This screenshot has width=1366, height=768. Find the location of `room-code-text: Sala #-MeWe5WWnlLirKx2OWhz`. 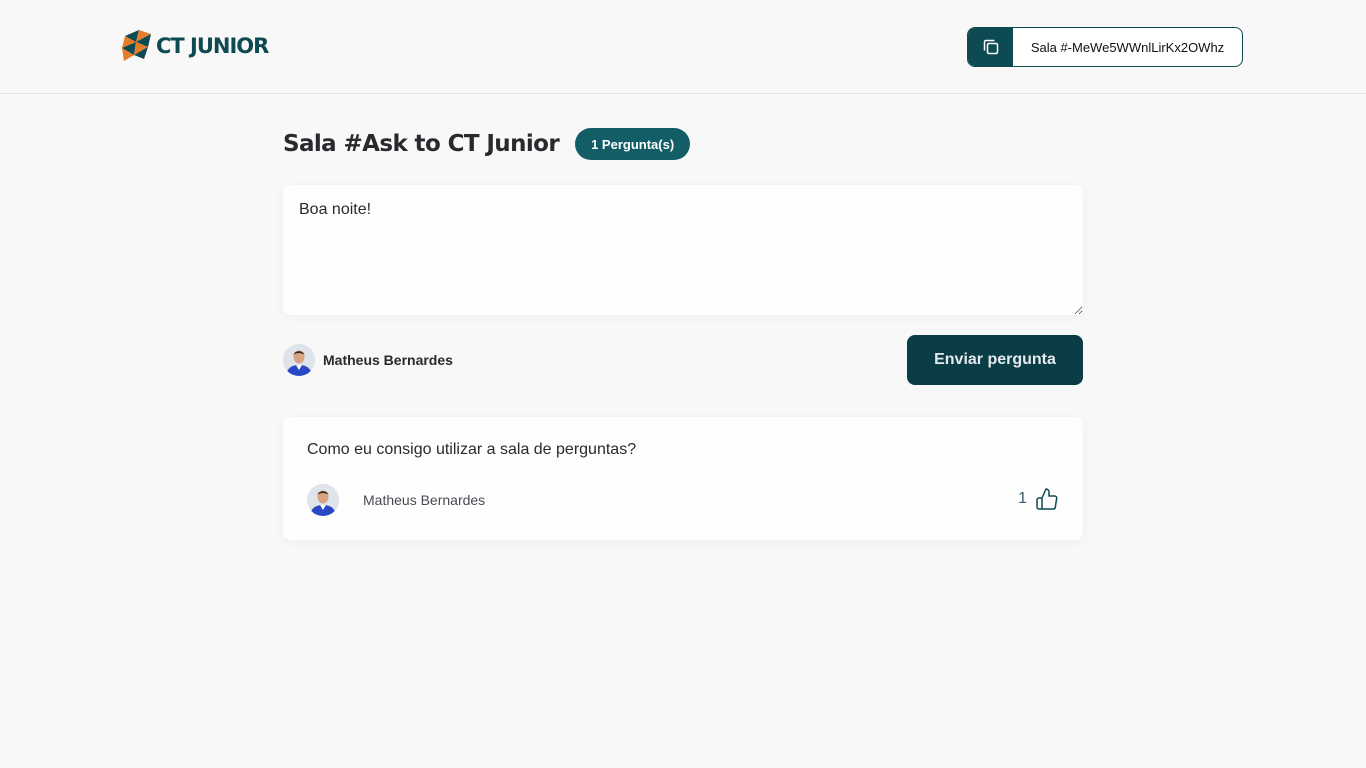

room-code-text: Sala #-MeWe5WWnlLirKx2OWhz is located at coordinates (1127, 47).